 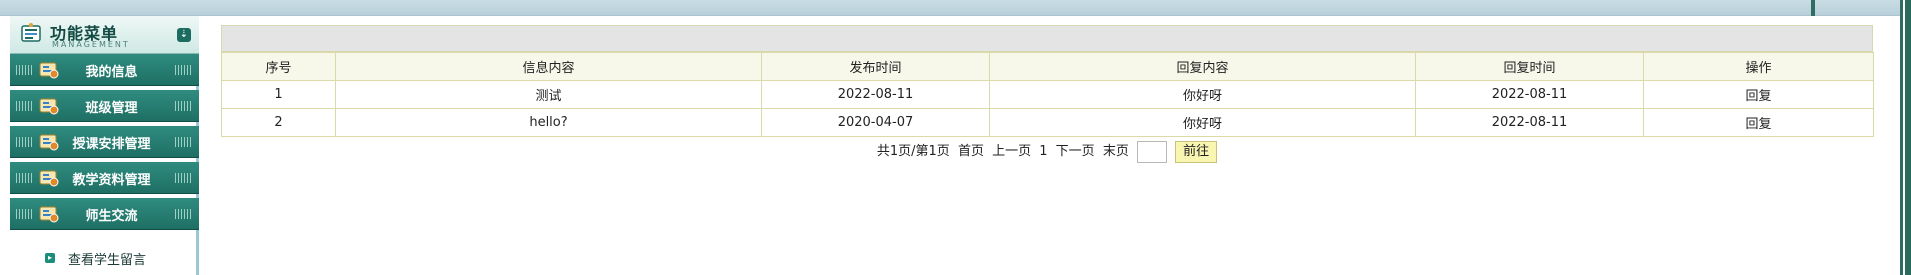 What do you see at coordinates (111, 144) in the screenshot?
I see `sidebar-item-label: 授课安排管理` at bounding box center [111, 144].